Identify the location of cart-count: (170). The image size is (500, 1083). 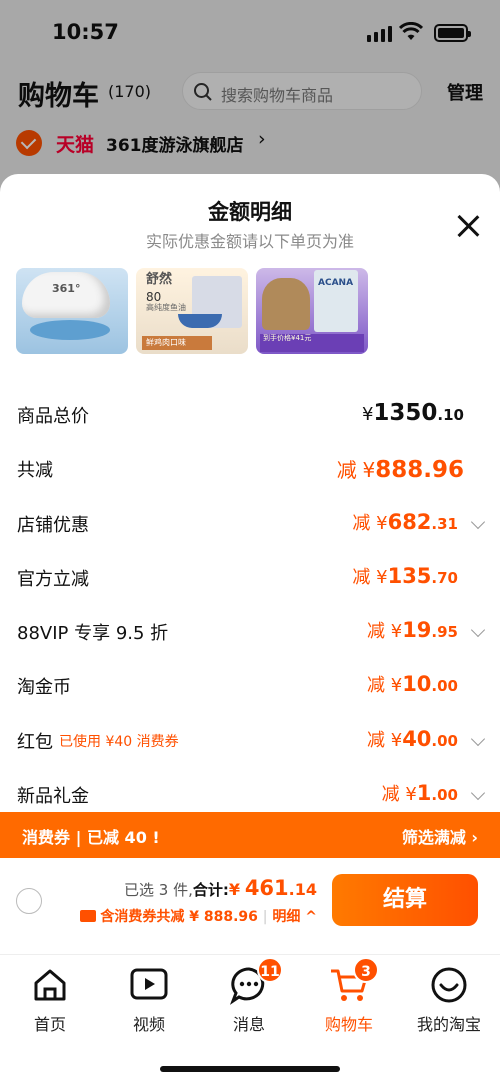
(130, 91).